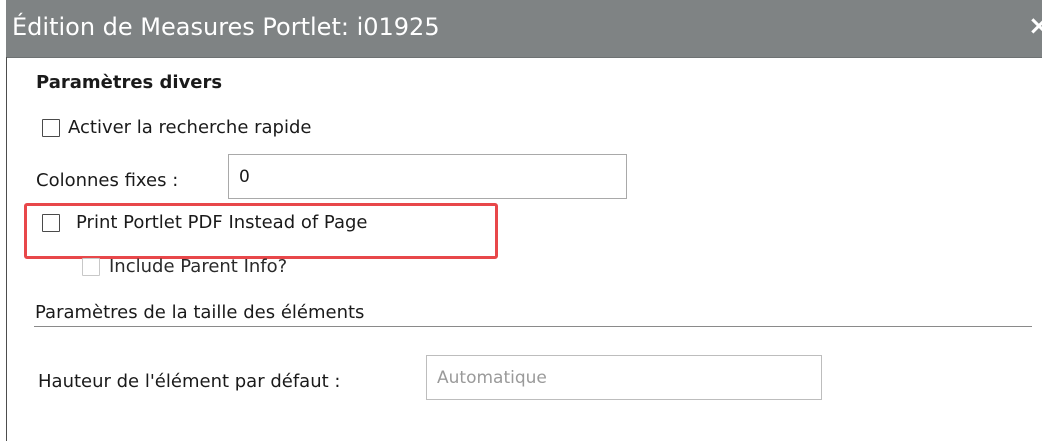 The image size is (1042, 441). What do you see at coordinates (189, 381) in the screenshot?
I see `default-height-label: Hauteur de l'élément par défaut :` at bounding box center [189, 381].